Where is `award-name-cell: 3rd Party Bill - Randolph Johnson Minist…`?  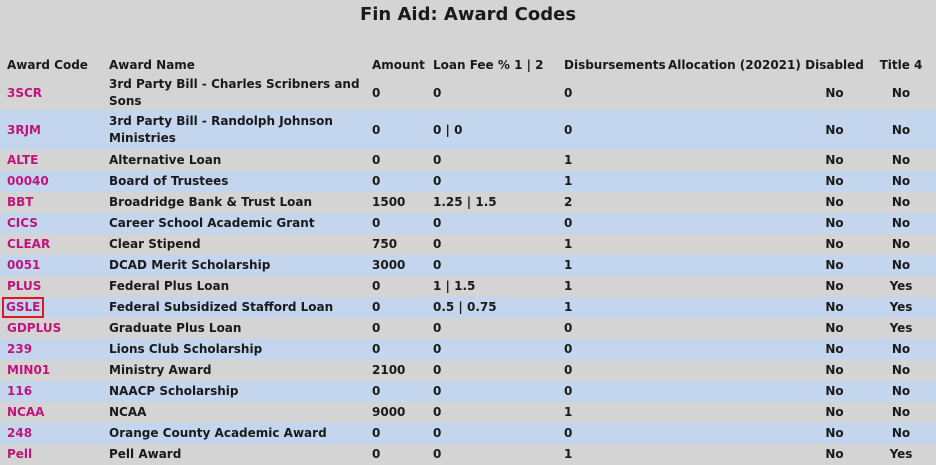 award-name-cell: 3rd Party Bill - Randolph Johnson Minist… is located at coordinates (233, 130).